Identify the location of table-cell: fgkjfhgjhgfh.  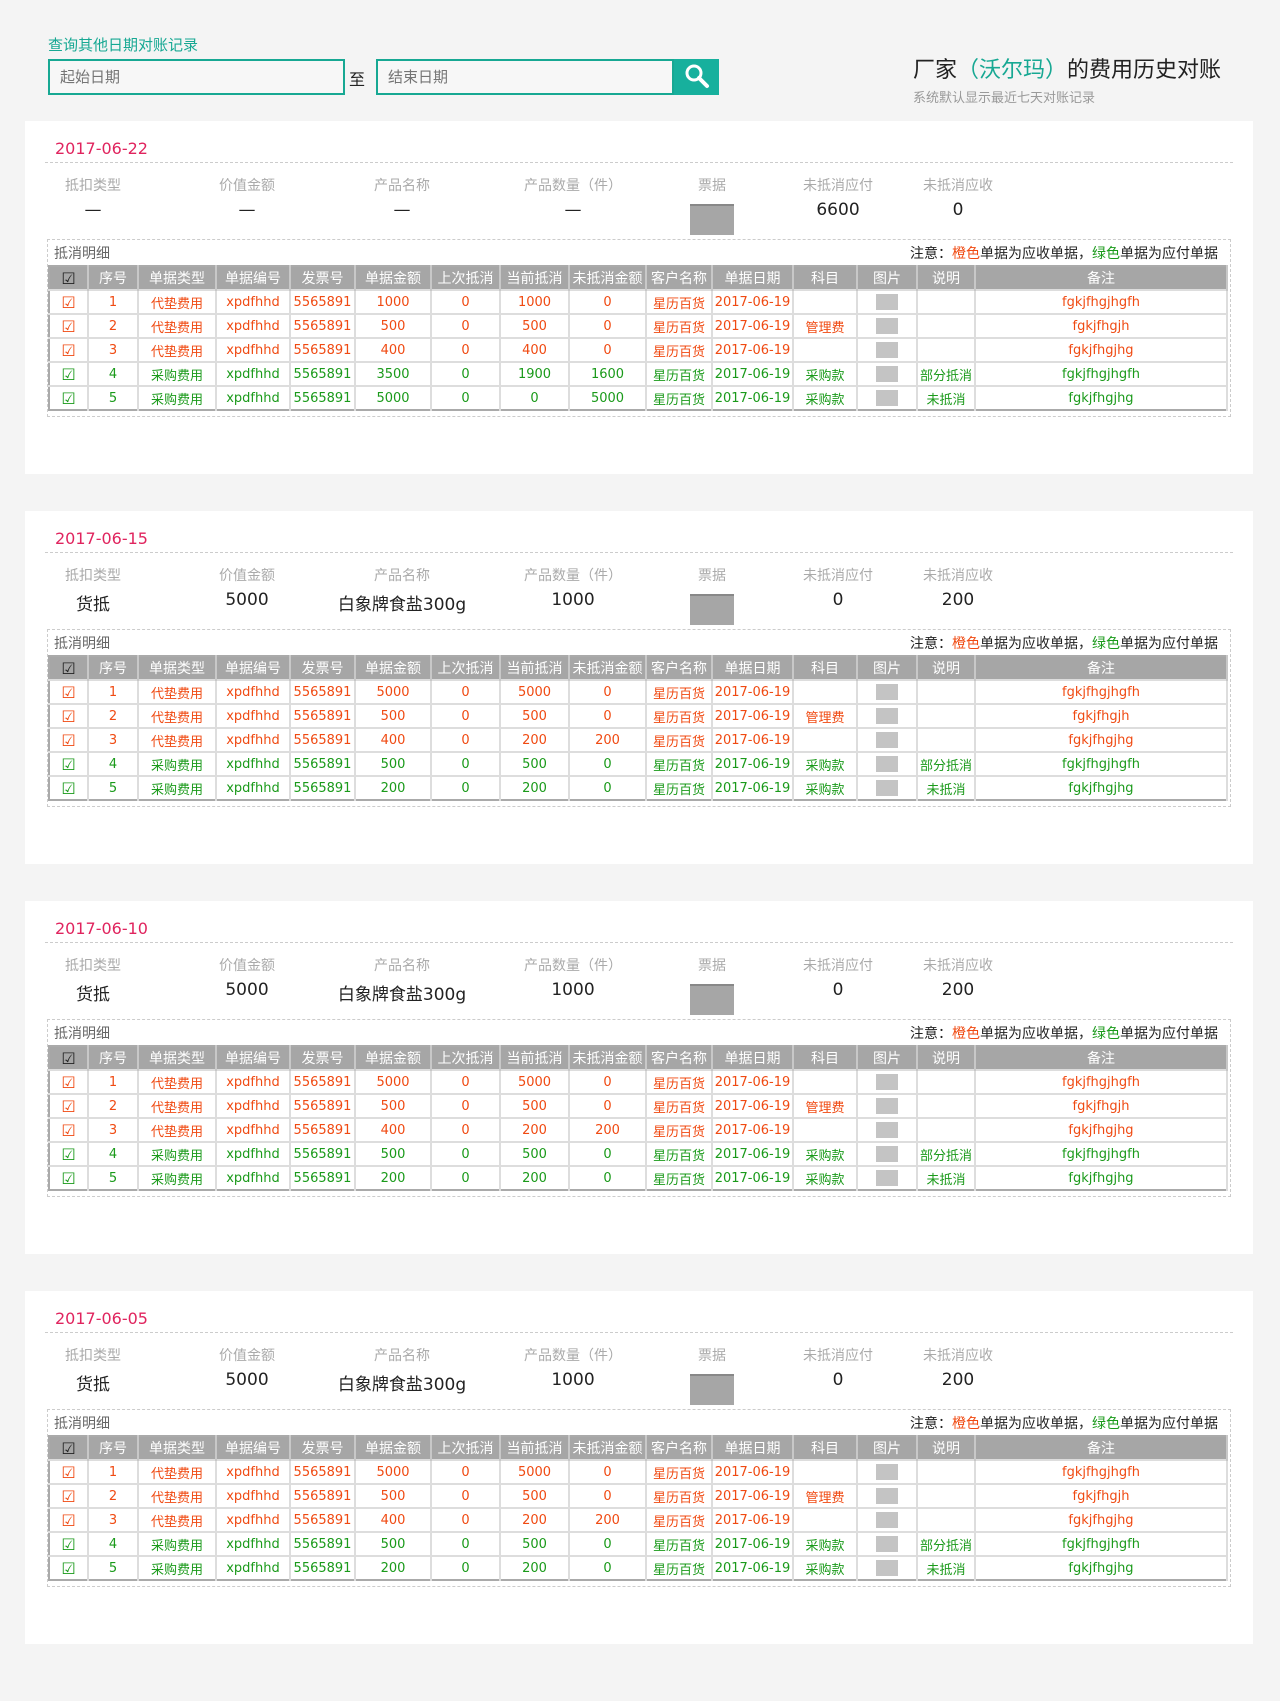
(1101, 763).